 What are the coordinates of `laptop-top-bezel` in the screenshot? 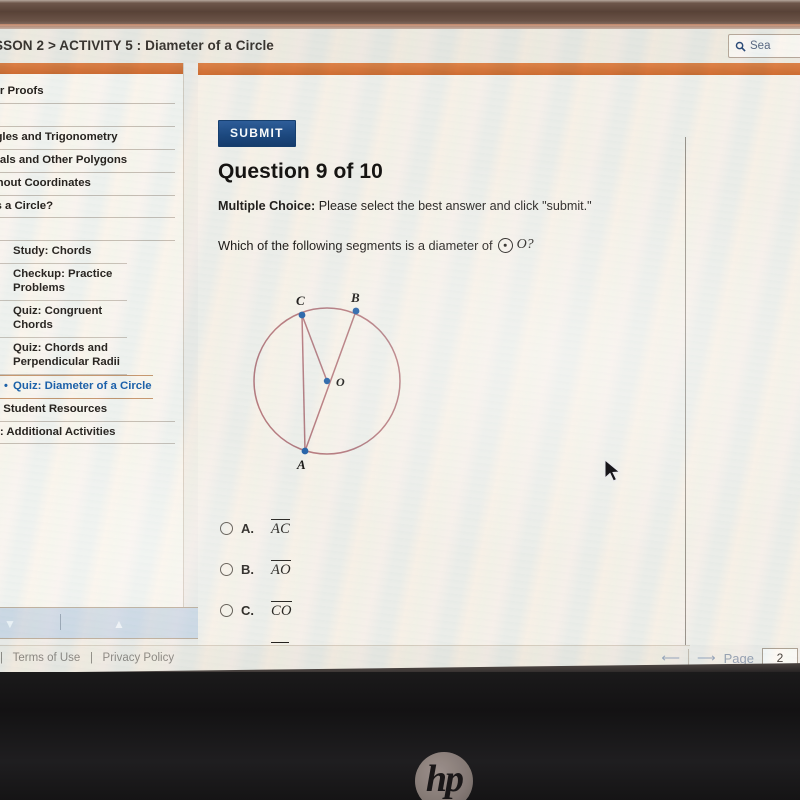 It's located at (400, 13).